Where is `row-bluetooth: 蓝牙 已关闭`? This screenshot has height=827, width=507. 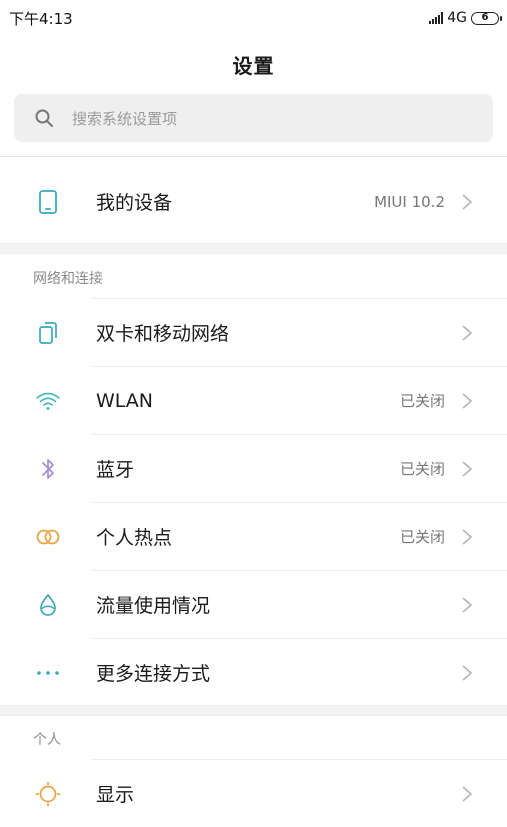
row-bluetooth: 蓝牙 已关闭 is located at coordinates (253, 468).